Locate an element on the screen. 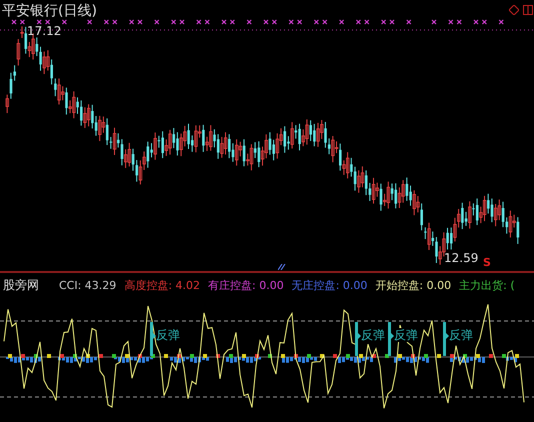 Image resolution: width=534 pixels, height=422 pixels. diamond-icon is located at coordinates (514, 10).